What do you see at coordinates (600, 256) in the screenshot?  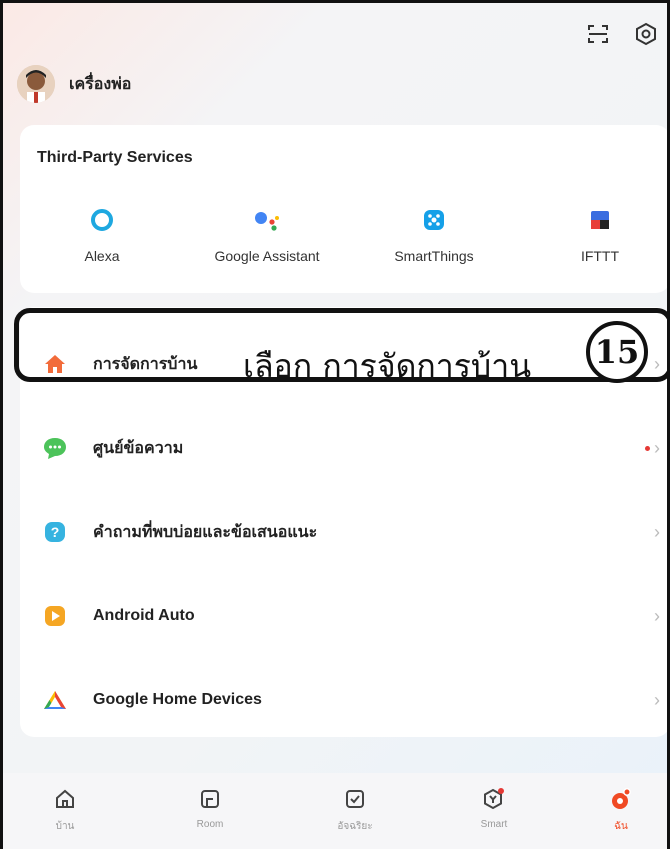 I see `service-label: IFTTT` at bounding box center [600, 256].